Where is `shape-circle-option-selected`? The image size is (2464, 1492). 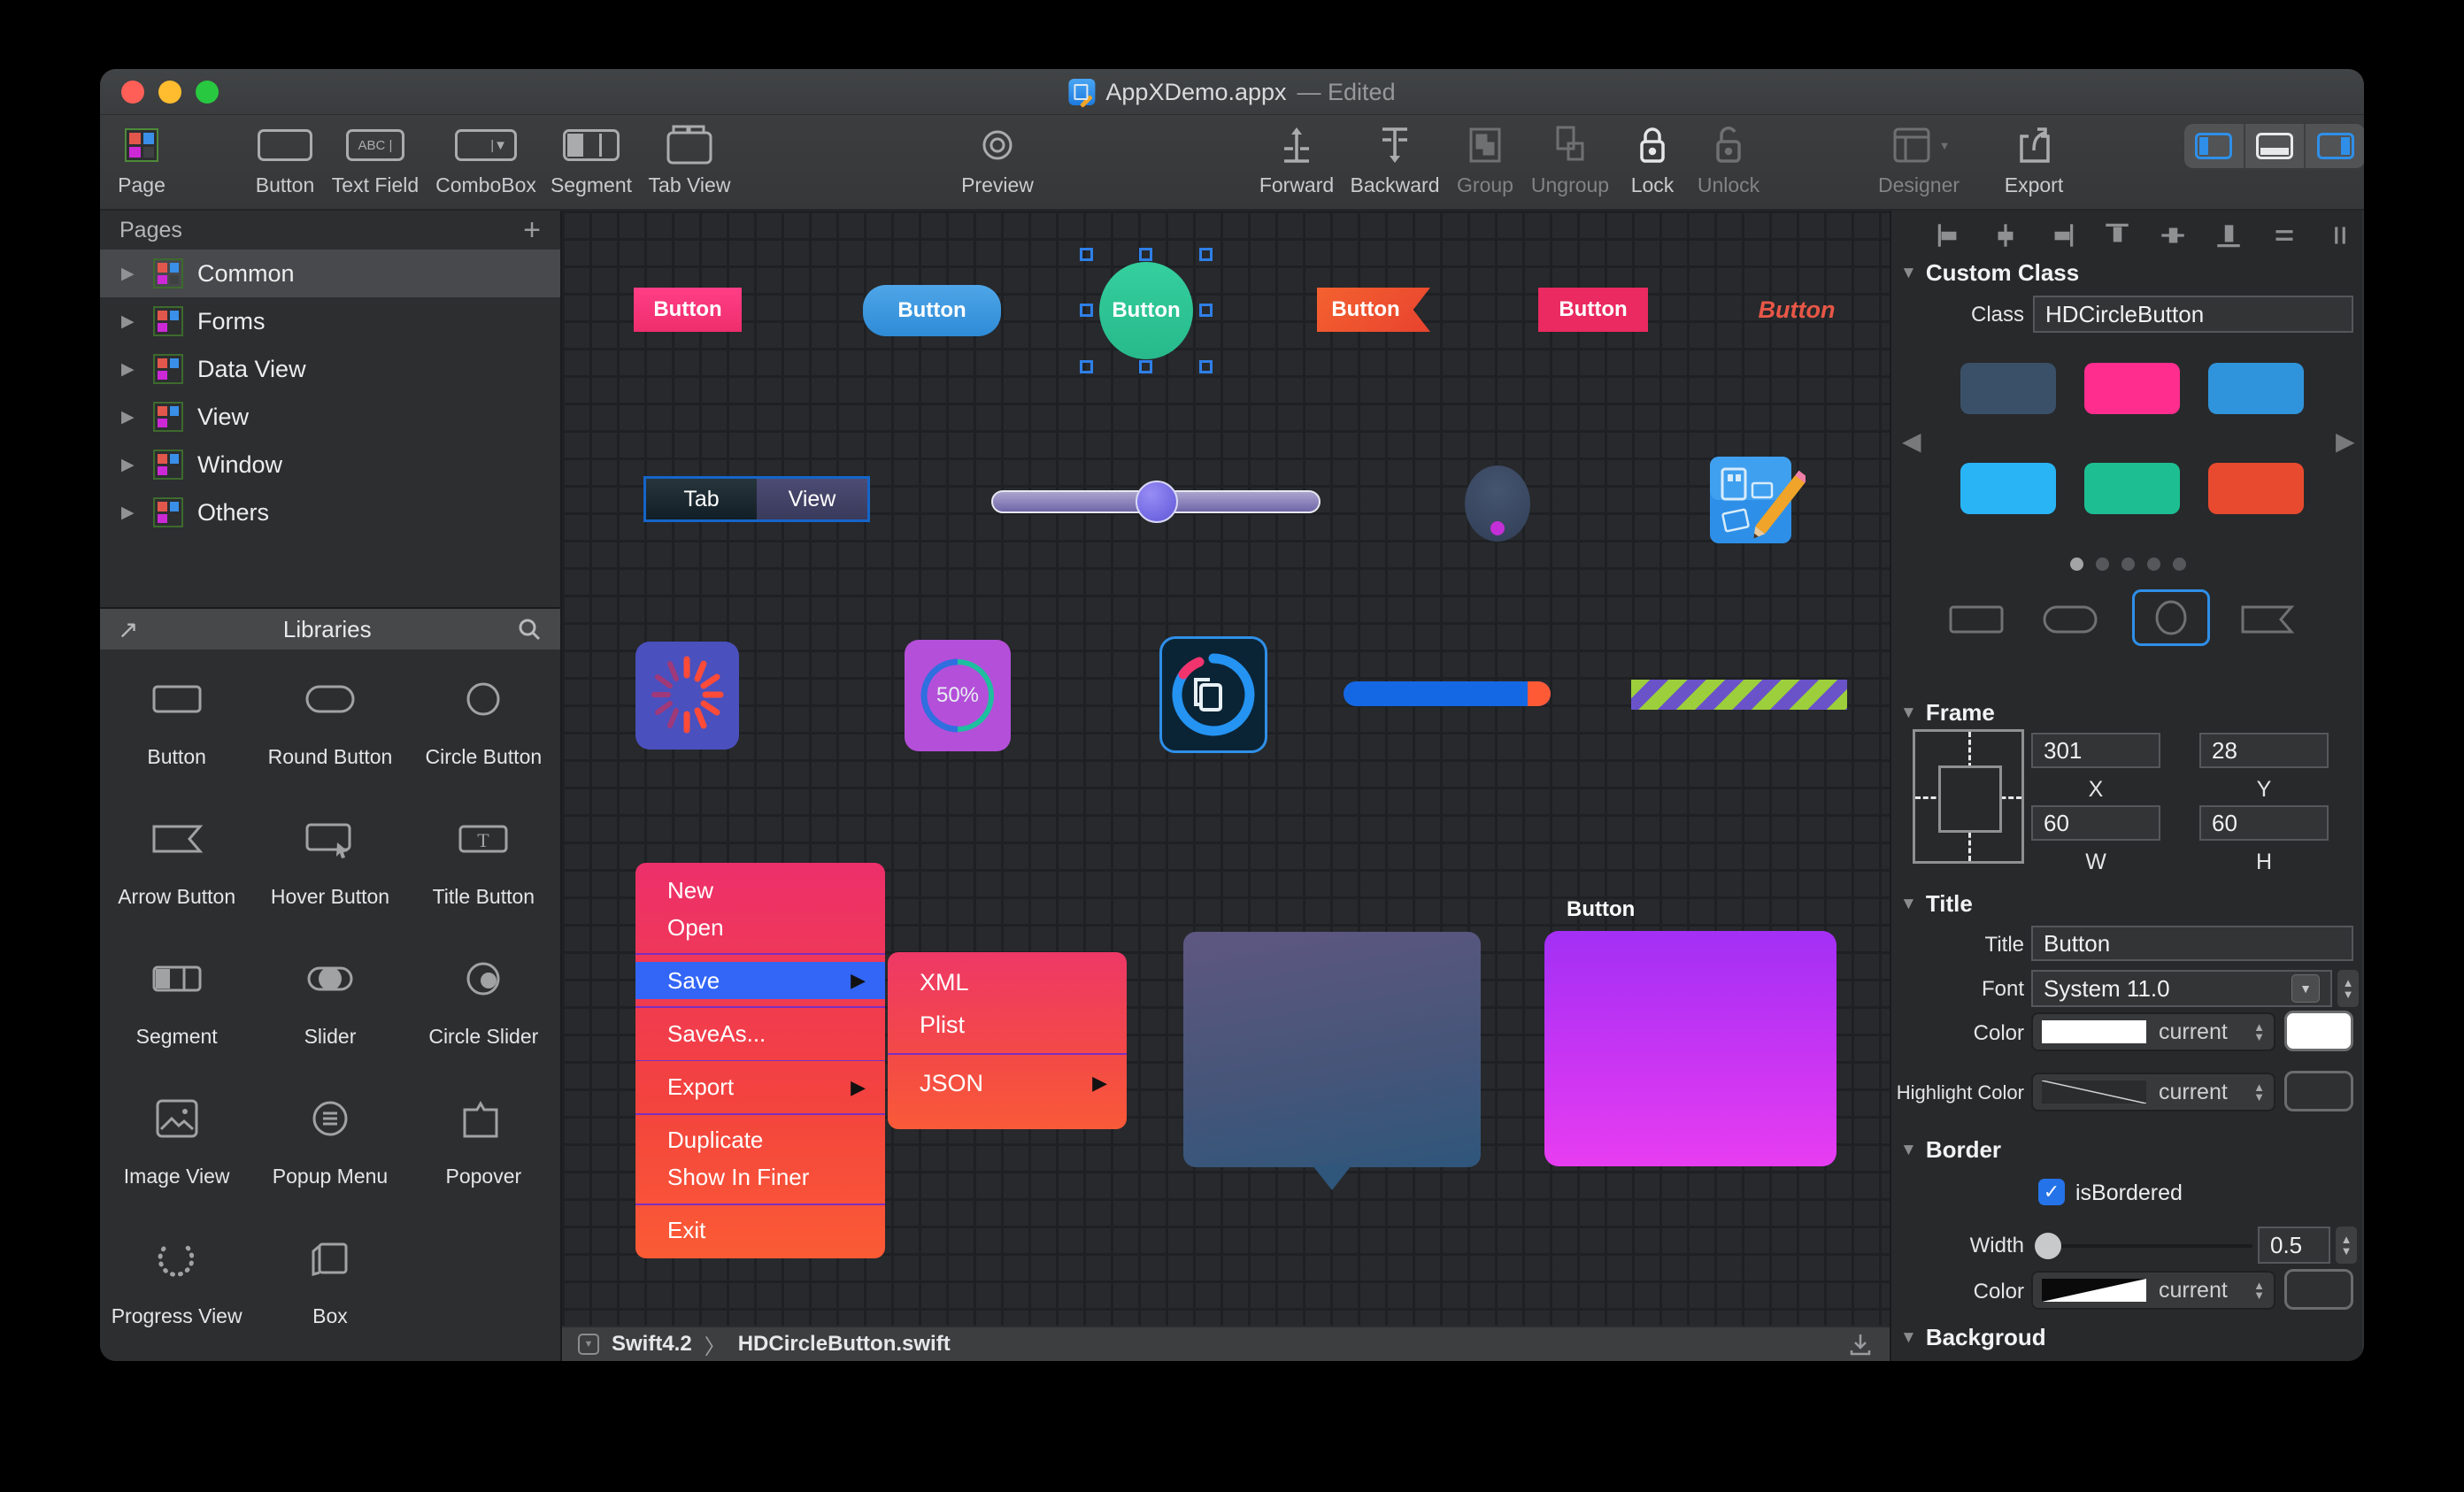
shape-circle-option-selected is located at coordinates (2171, 617).